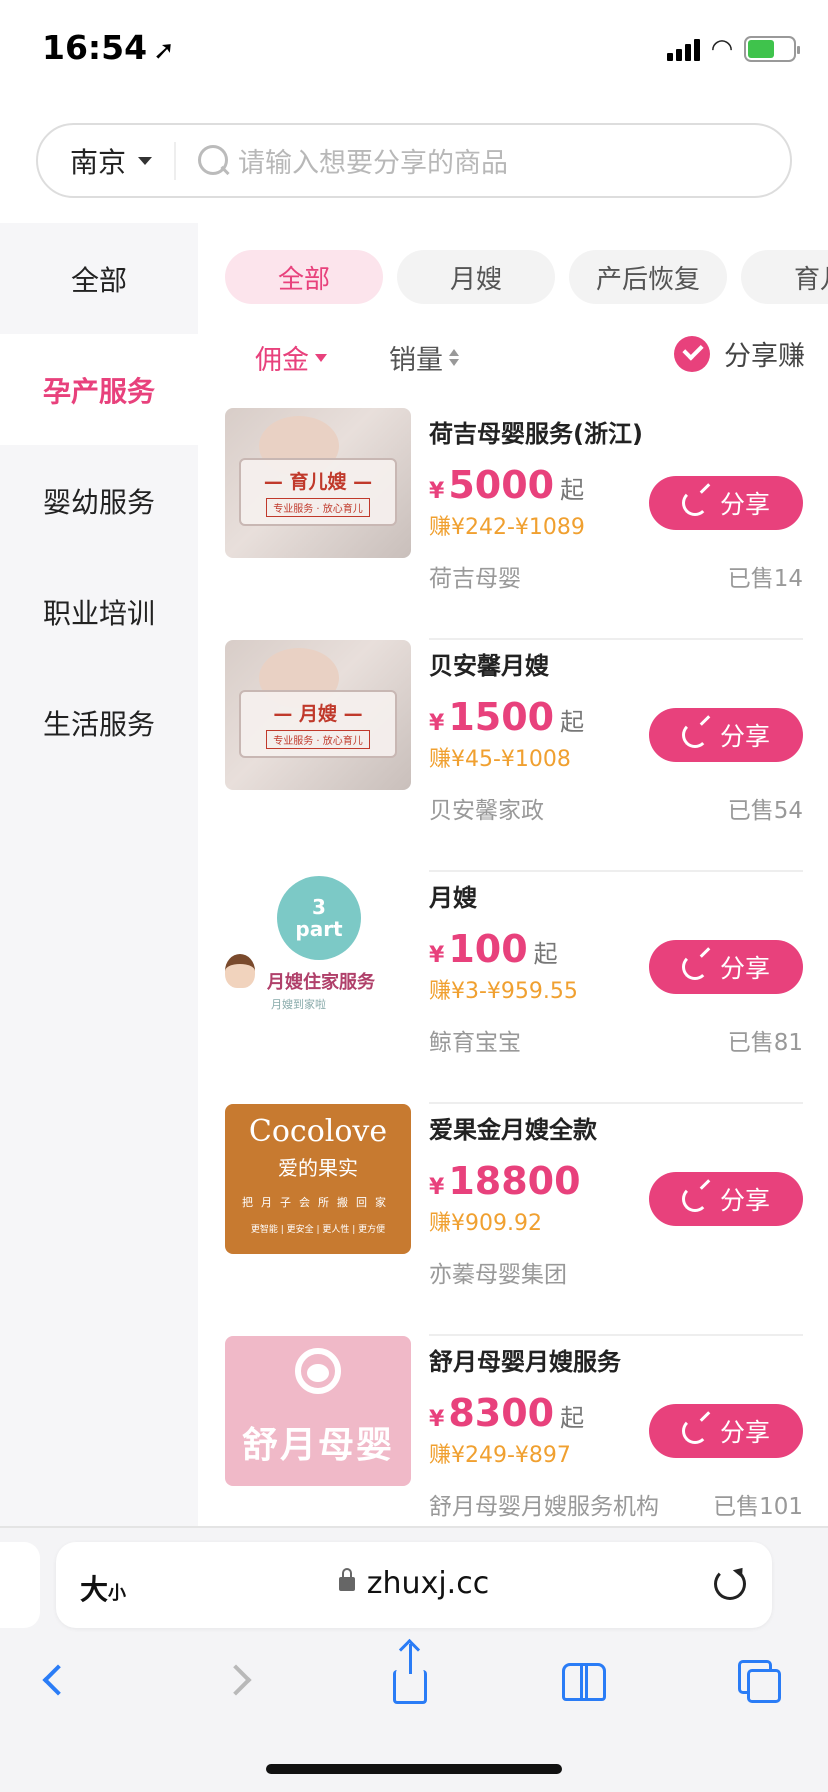 This screenshot has height=1792, width=828. Describe the element at coordinates (476, 277) in the screenshot. I see `tab-yuesao: 月嫂` at that location.